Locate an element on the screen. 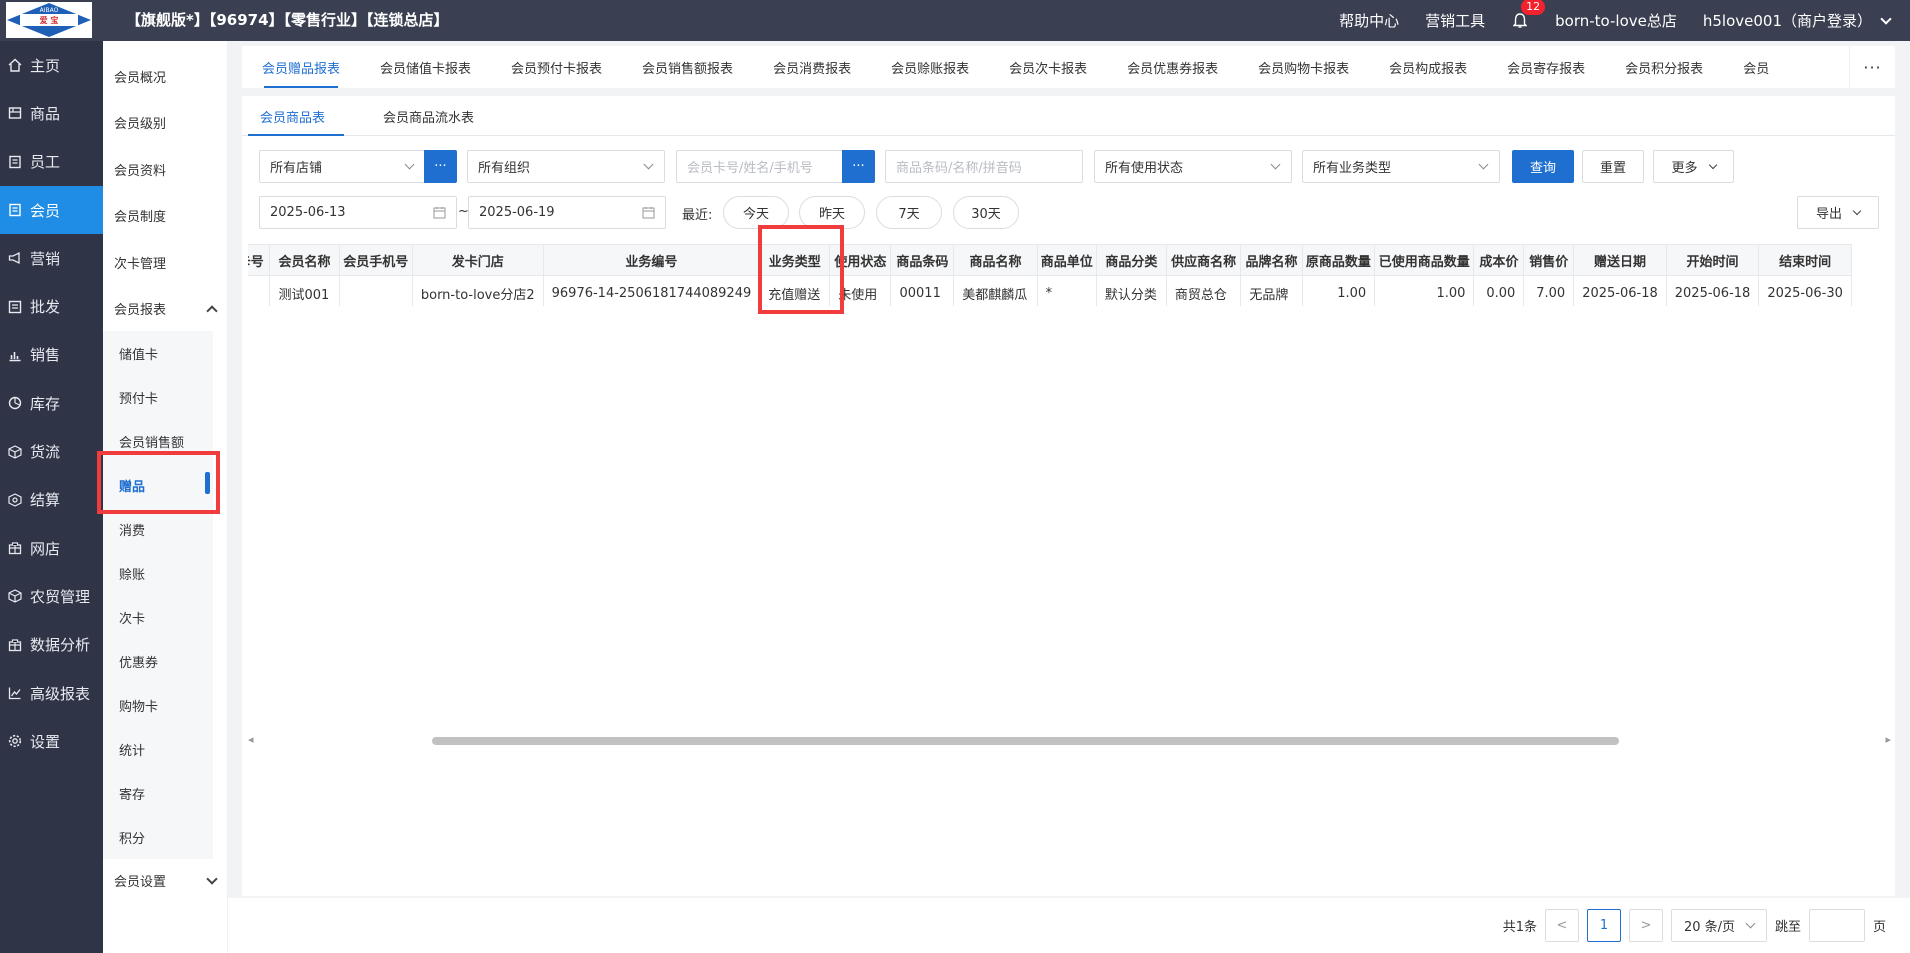  sub-nav-count-card-report: 次卡 is located at coordinates (132, 617).